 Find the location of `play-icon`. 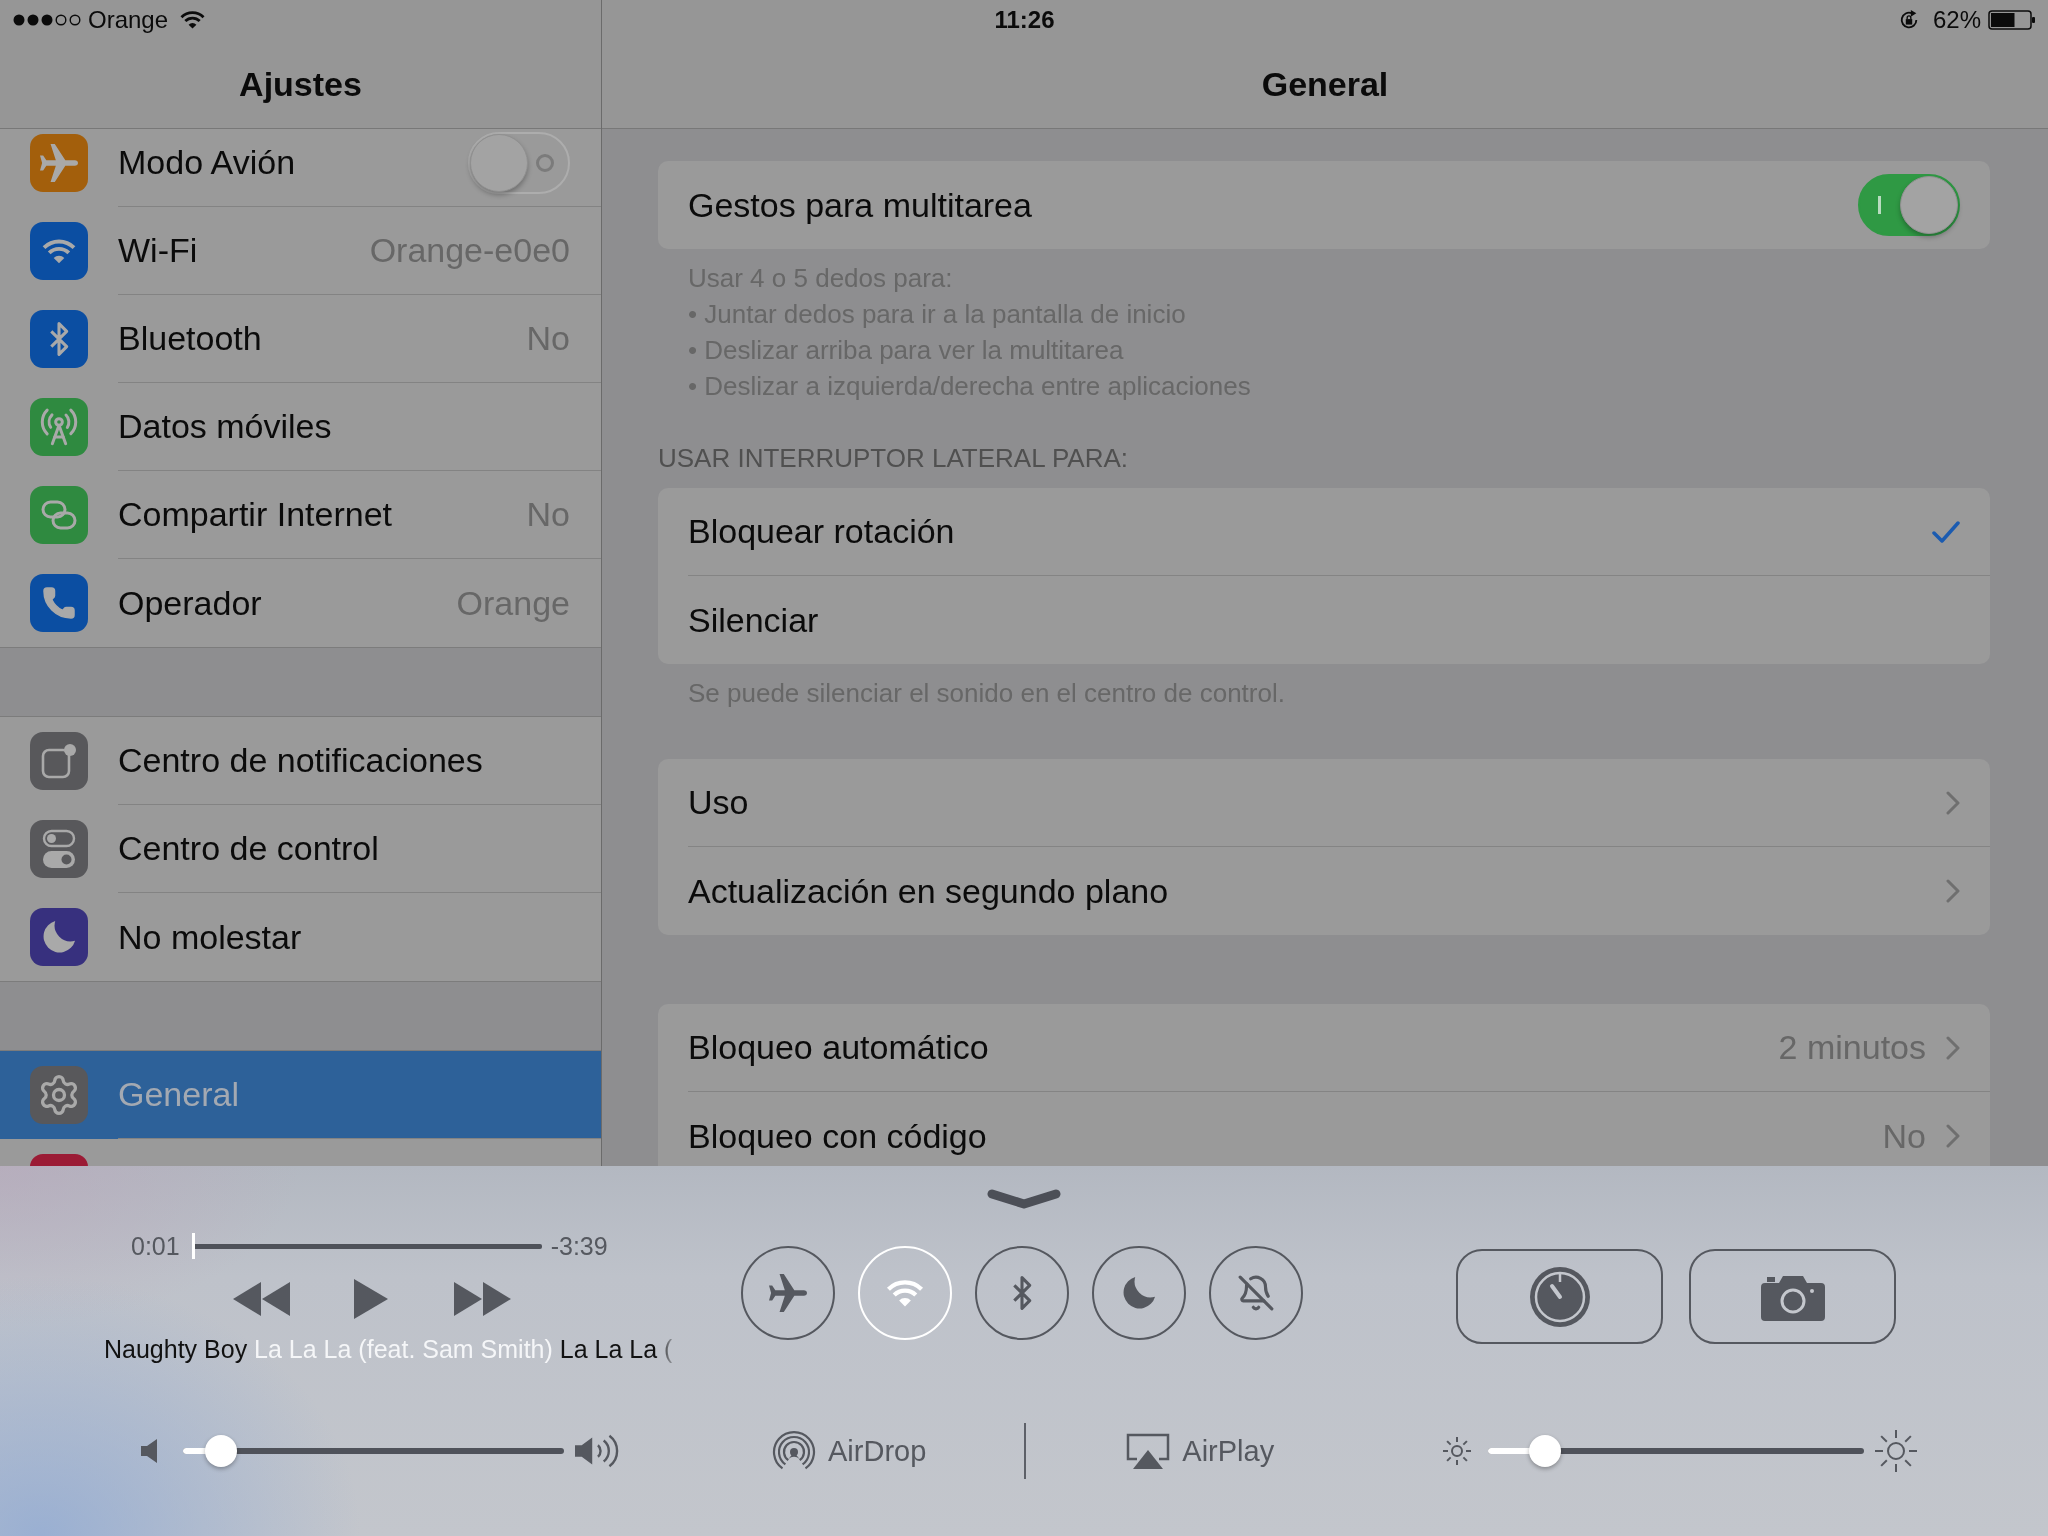

play-icon is located at coordinates (371, 1299).